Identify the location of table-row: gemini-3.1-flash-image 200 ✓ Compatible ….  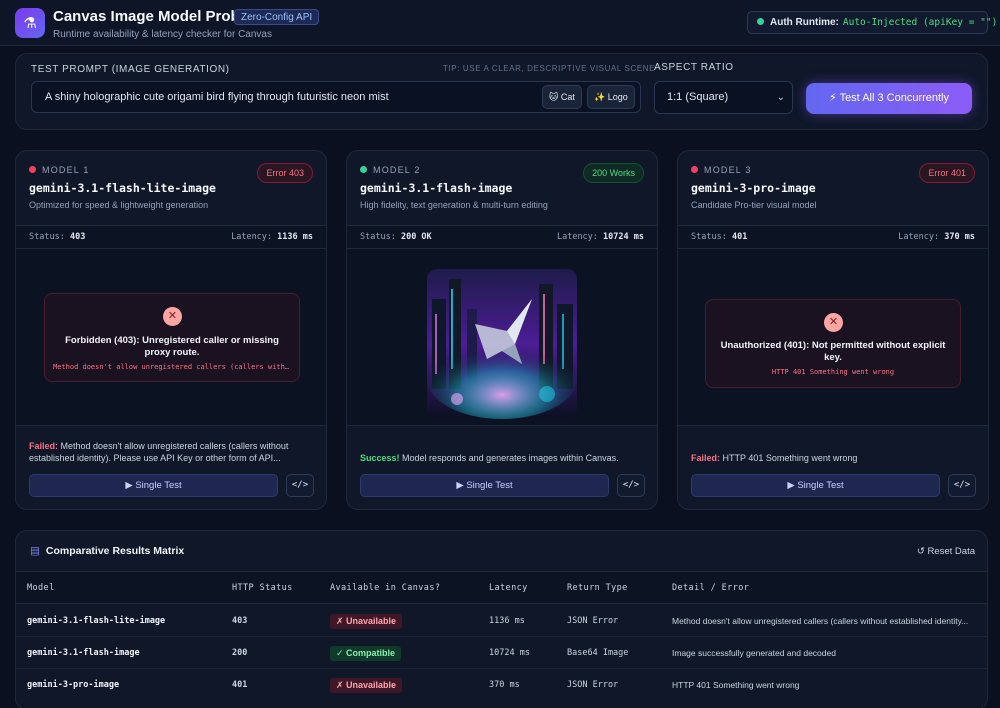
(501, 653).